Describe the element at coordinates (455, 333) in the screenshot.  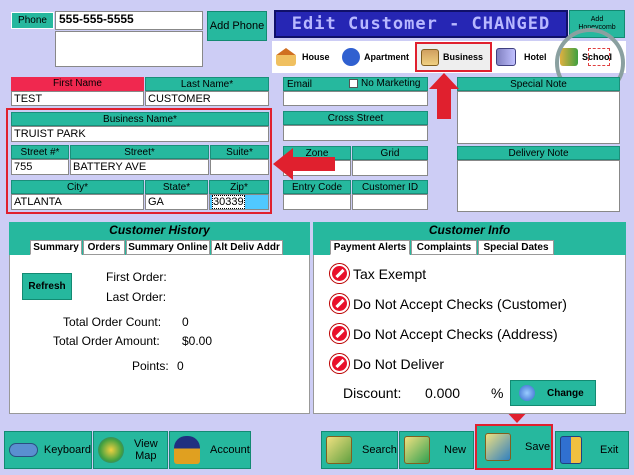
I see `alert-label: Do Not Accept Checks (Address)` at that location.